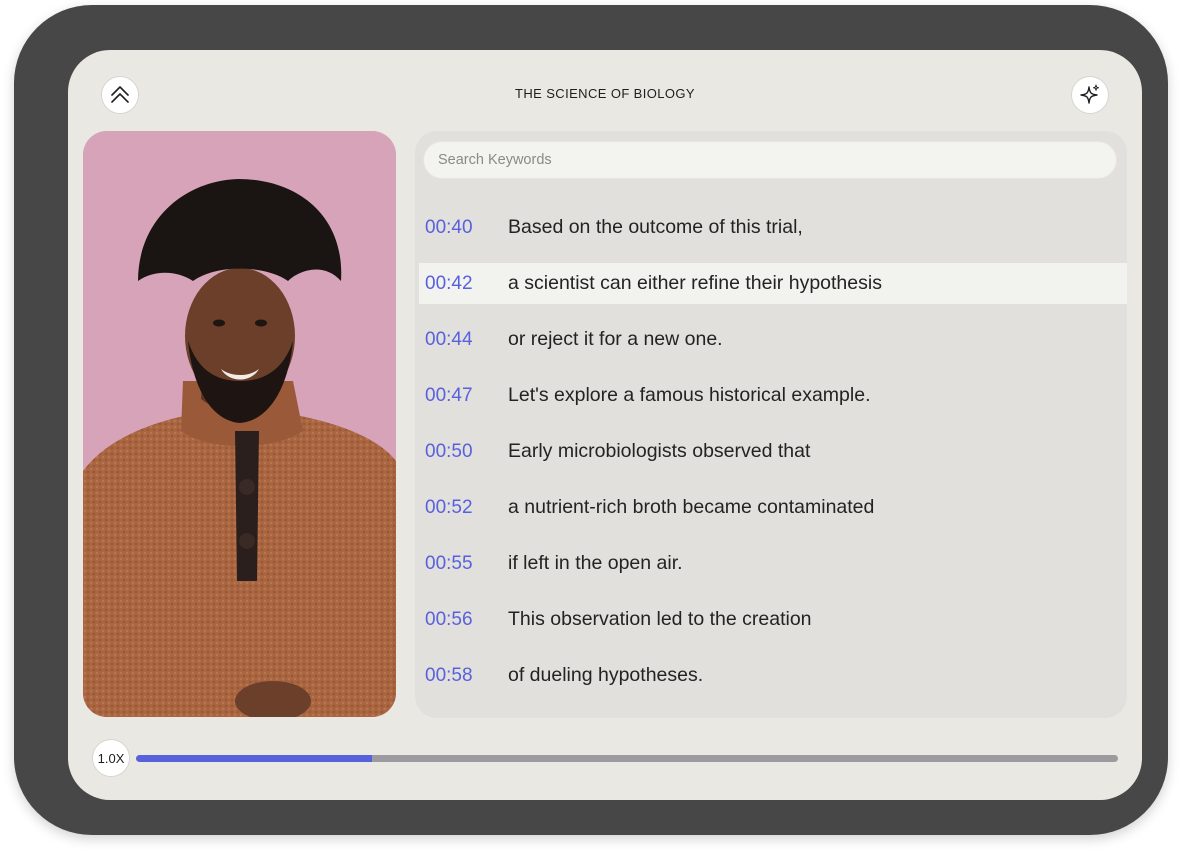 Image resolution: width=1180 pixels, height=856 pixels. I want to click on transcript-timestamp: 00:55, so click(463, 564).